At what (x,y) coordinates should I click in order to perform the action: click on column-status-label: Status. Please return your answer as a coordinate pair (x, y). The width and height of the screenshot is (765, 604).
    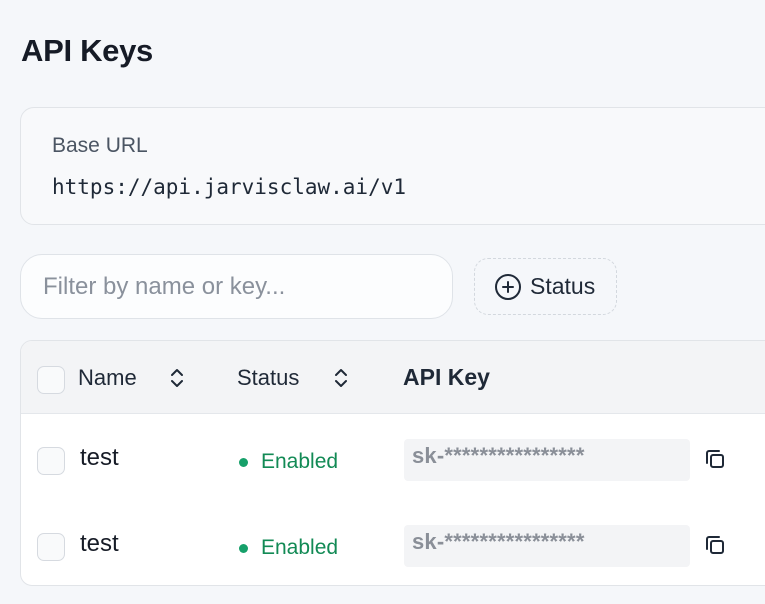
    Looking at the image, I should click on (268, 377).